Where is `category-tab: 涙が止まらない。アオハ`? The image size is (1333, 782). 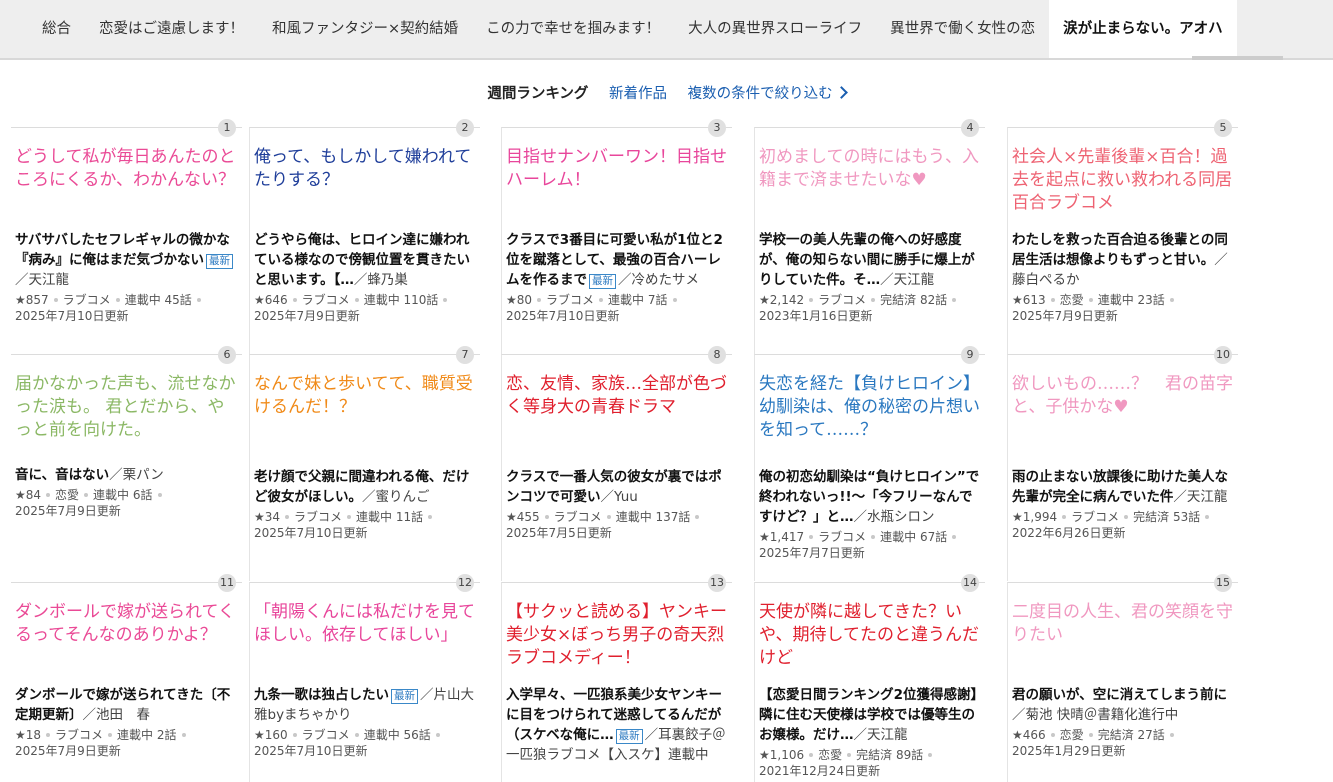
category-tab: 涙が止まらない。アオハ is located at coordinates (1143, 29).